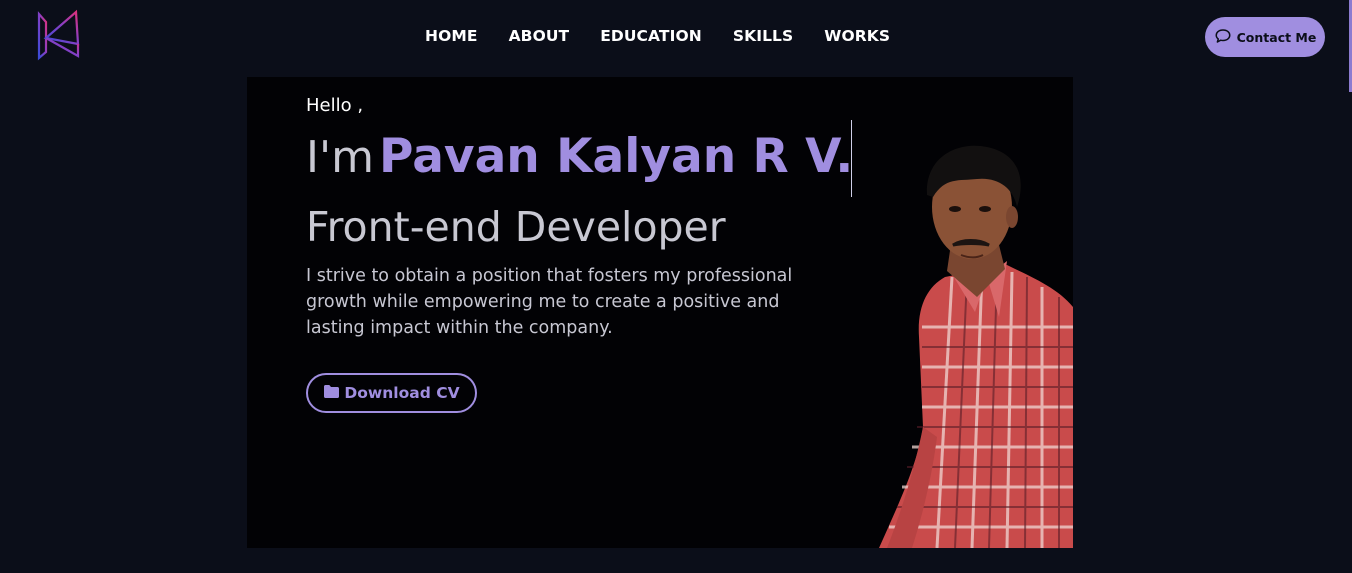 The height and width of the screenshot is (573, 1352). I want to click on role-title: Front-end Developer, so click(516, 227).